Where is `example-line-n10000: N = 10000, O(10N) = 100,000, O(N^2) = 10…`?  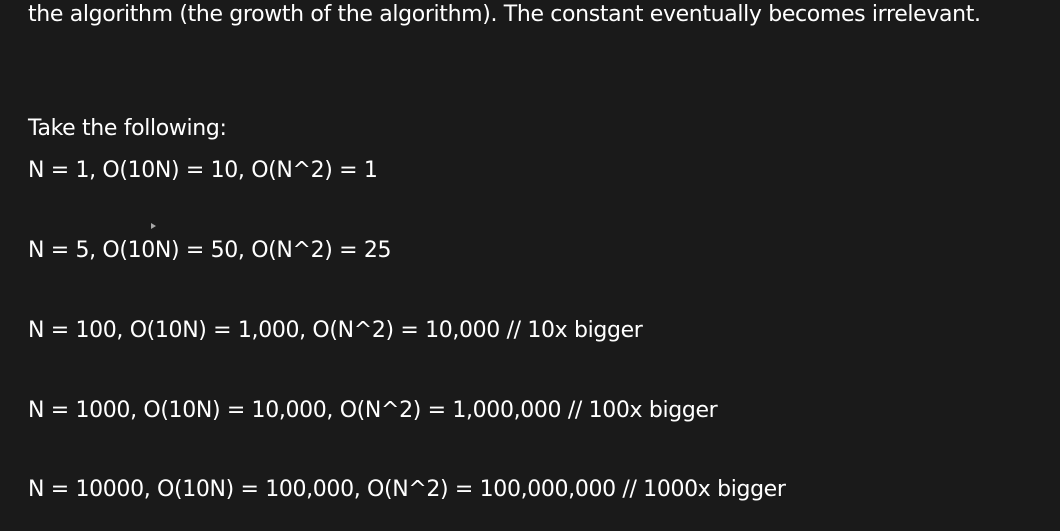 example-line-n10000: N = 10000, O(10N) = 100,000, O(N^2) = 10… is located at coordinates (407, 489).